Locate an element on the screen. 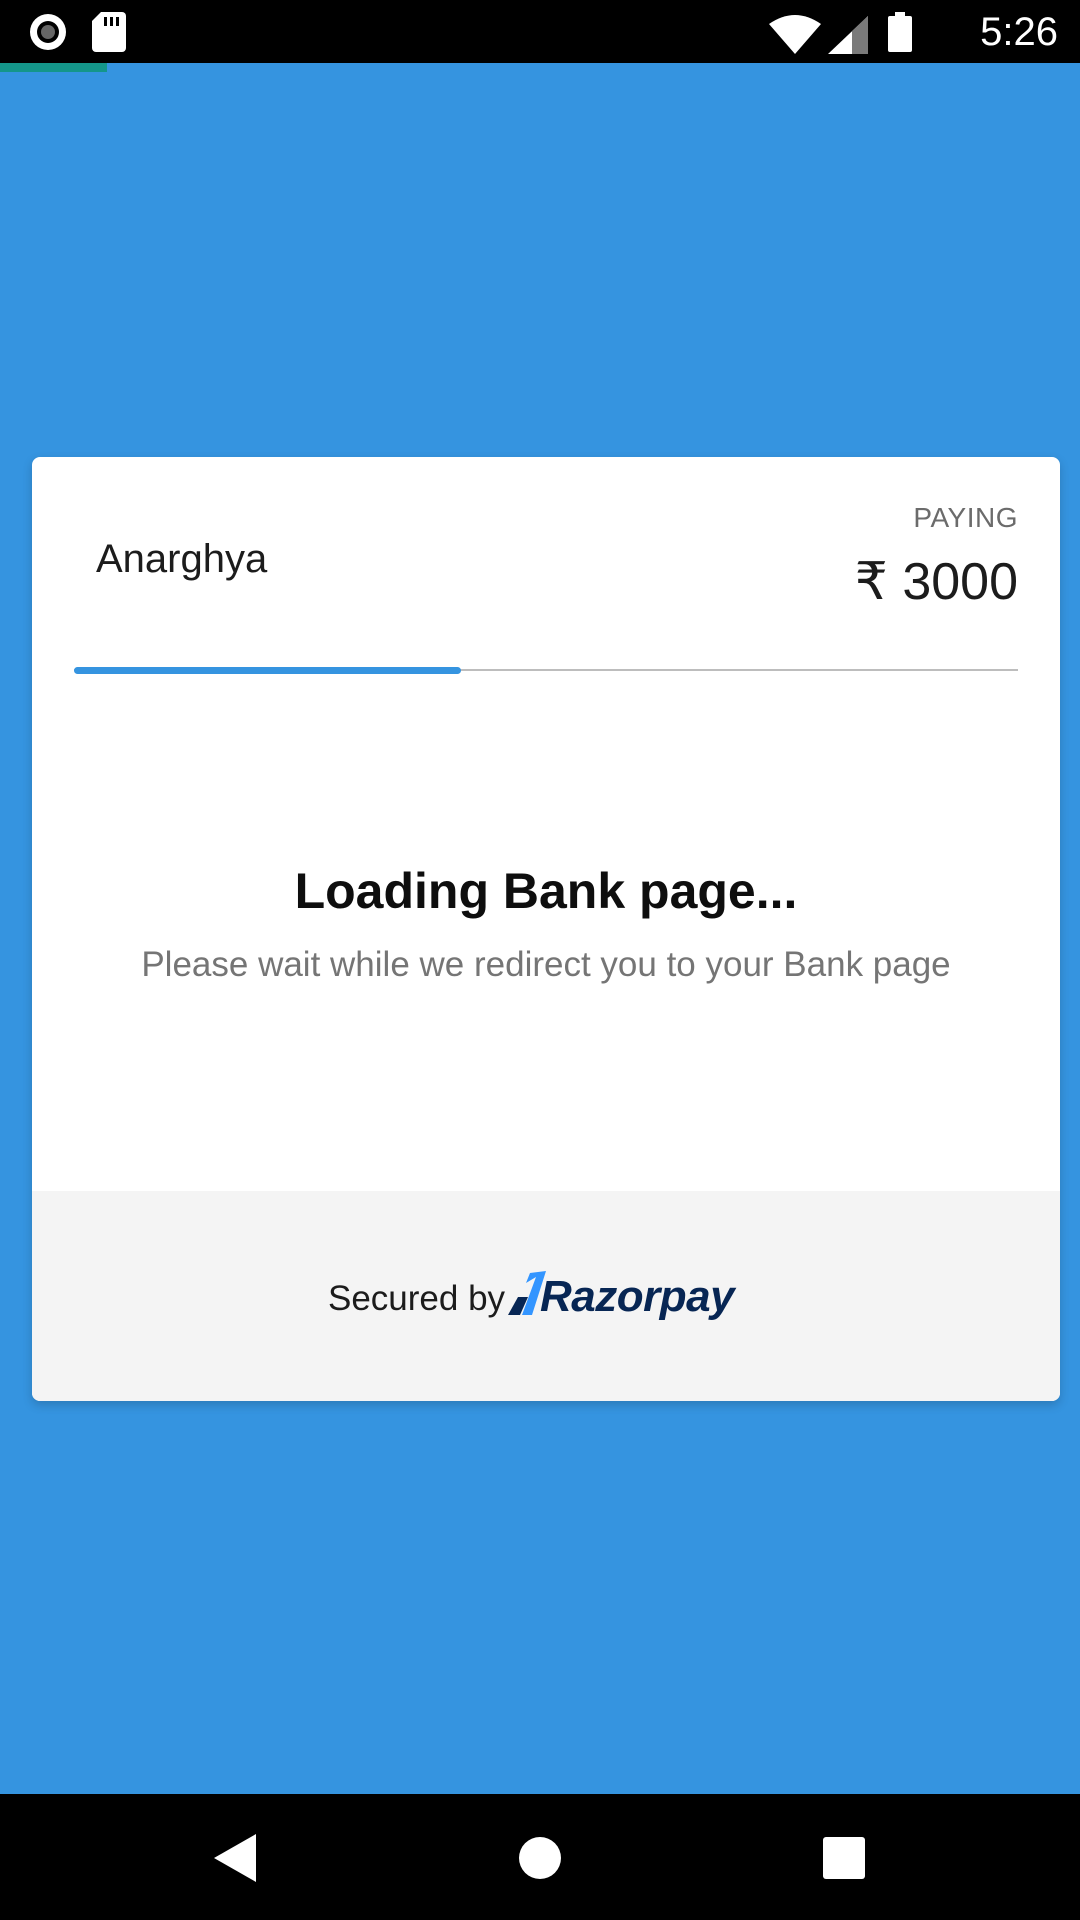 The image size is (1080, 1920). wifi-icon is located at coordinates (795, 34).